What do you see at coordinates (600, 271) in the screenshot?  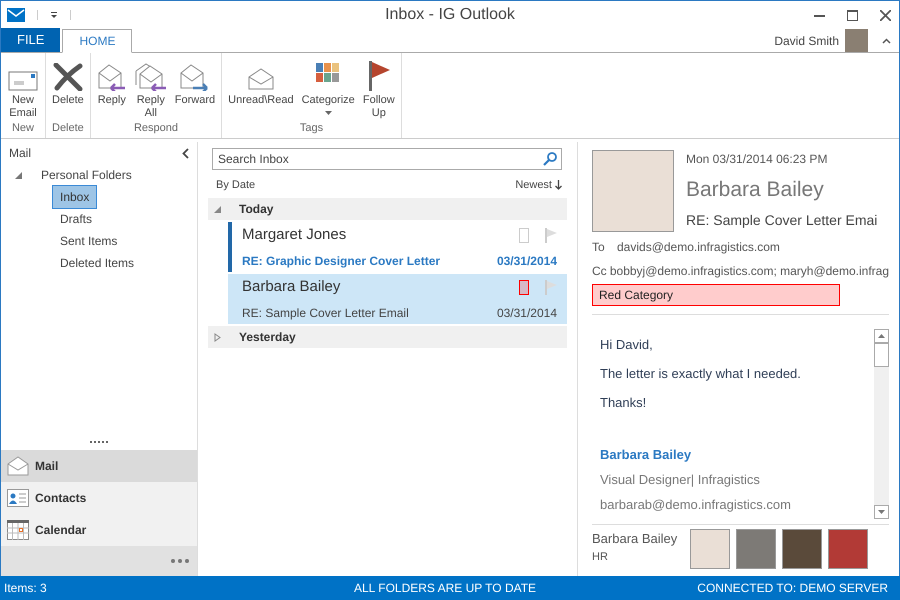 I see `field-label: Cc` at bounding box center [600, 271].